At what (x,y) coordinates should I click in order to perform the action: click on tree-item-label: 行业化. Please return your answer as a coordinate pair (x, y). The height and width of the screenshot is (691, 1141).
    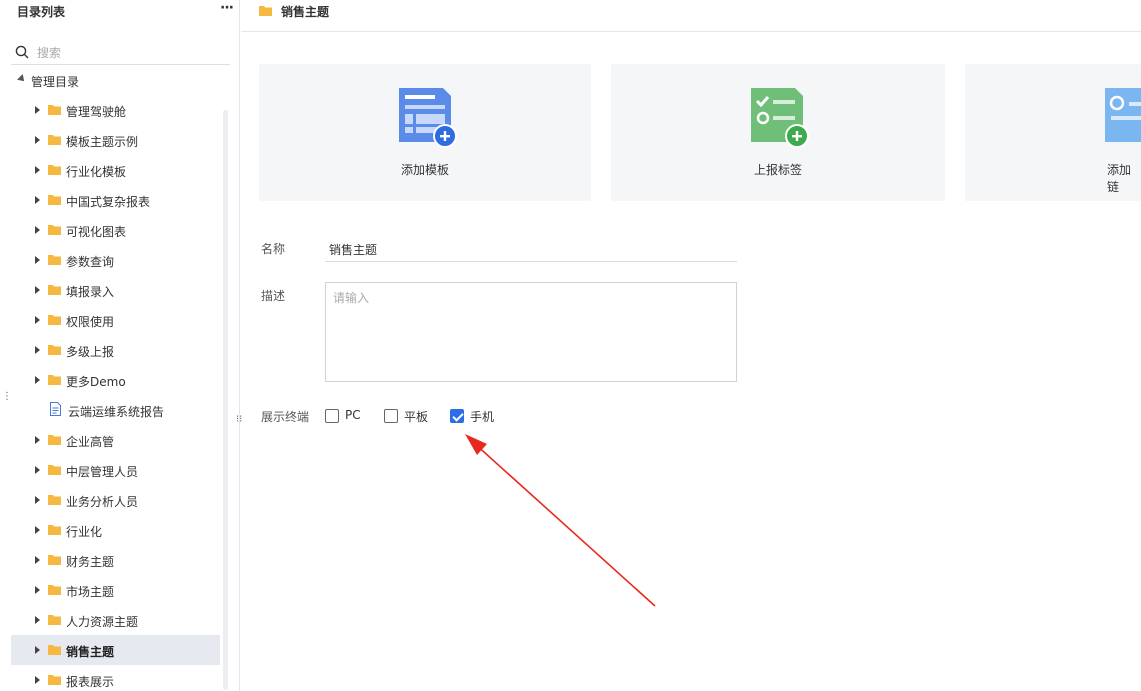
    Looking at the image, I should click on (84, 532).